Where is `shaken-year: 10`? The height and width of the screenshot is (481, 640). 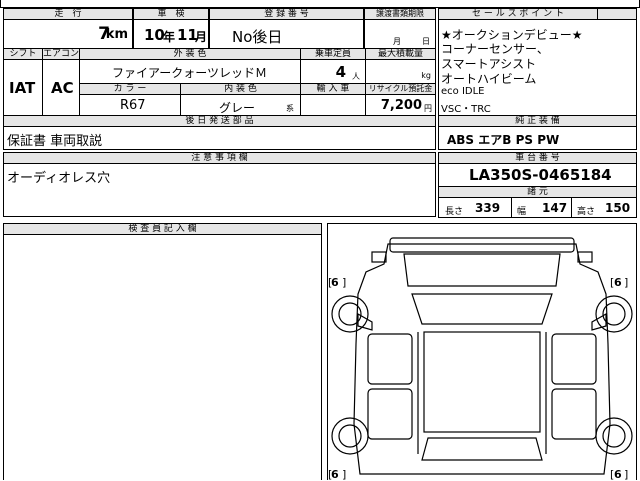 shaken-year: 10 is located at coordinates (154, 35).